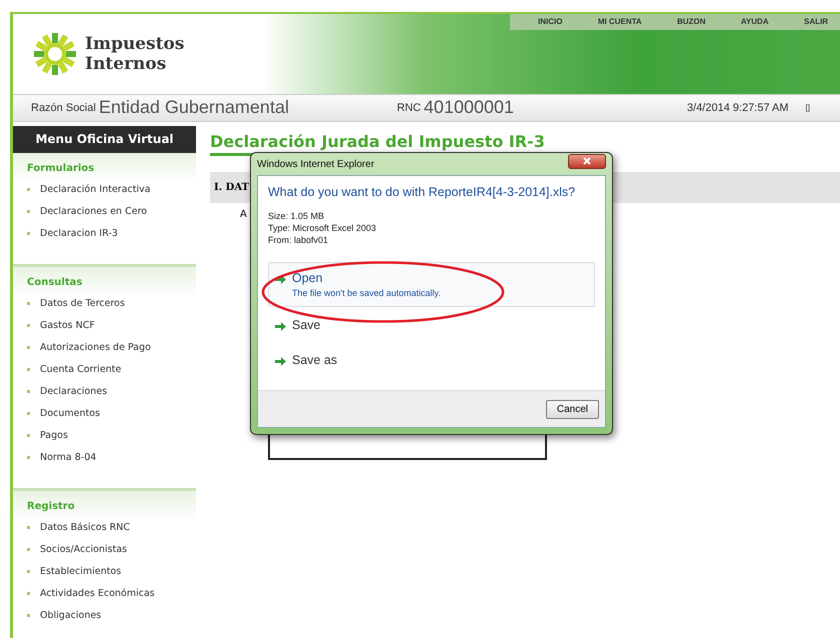  What do you see at coordinates (111, 413) in the screenshot?
I see `sidebar-item: Documentos` at bounding box center [111, 413].